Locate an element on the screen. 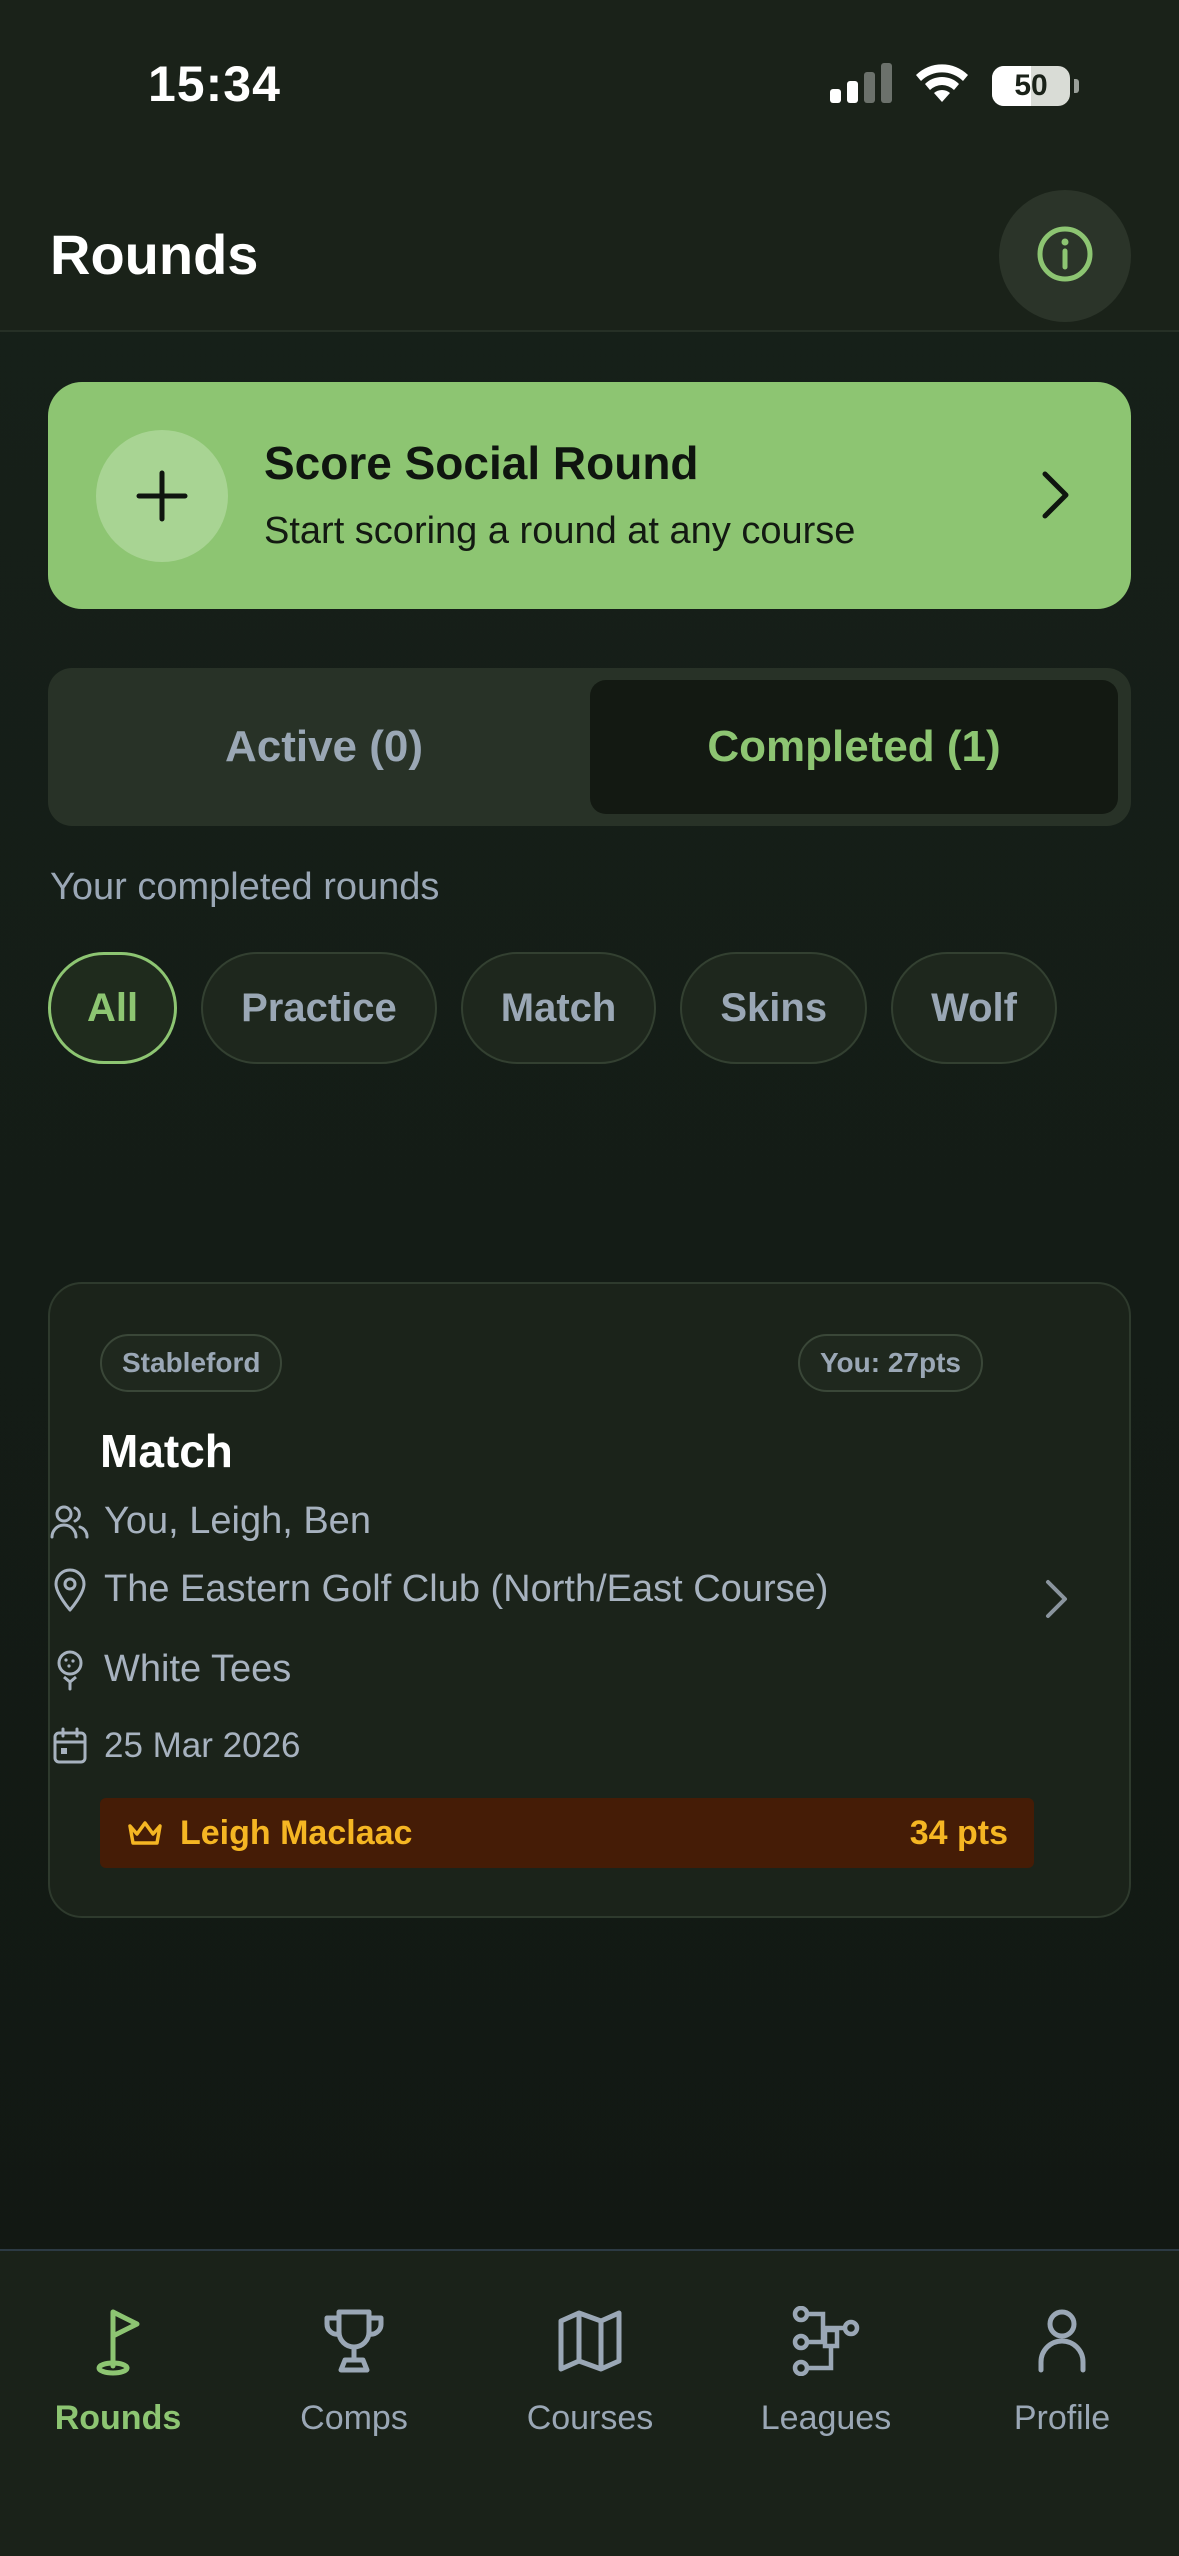 The height and width of the screenshot is (2556, 1179). tees-text: White Tees is located at coordinates (198, 1669).